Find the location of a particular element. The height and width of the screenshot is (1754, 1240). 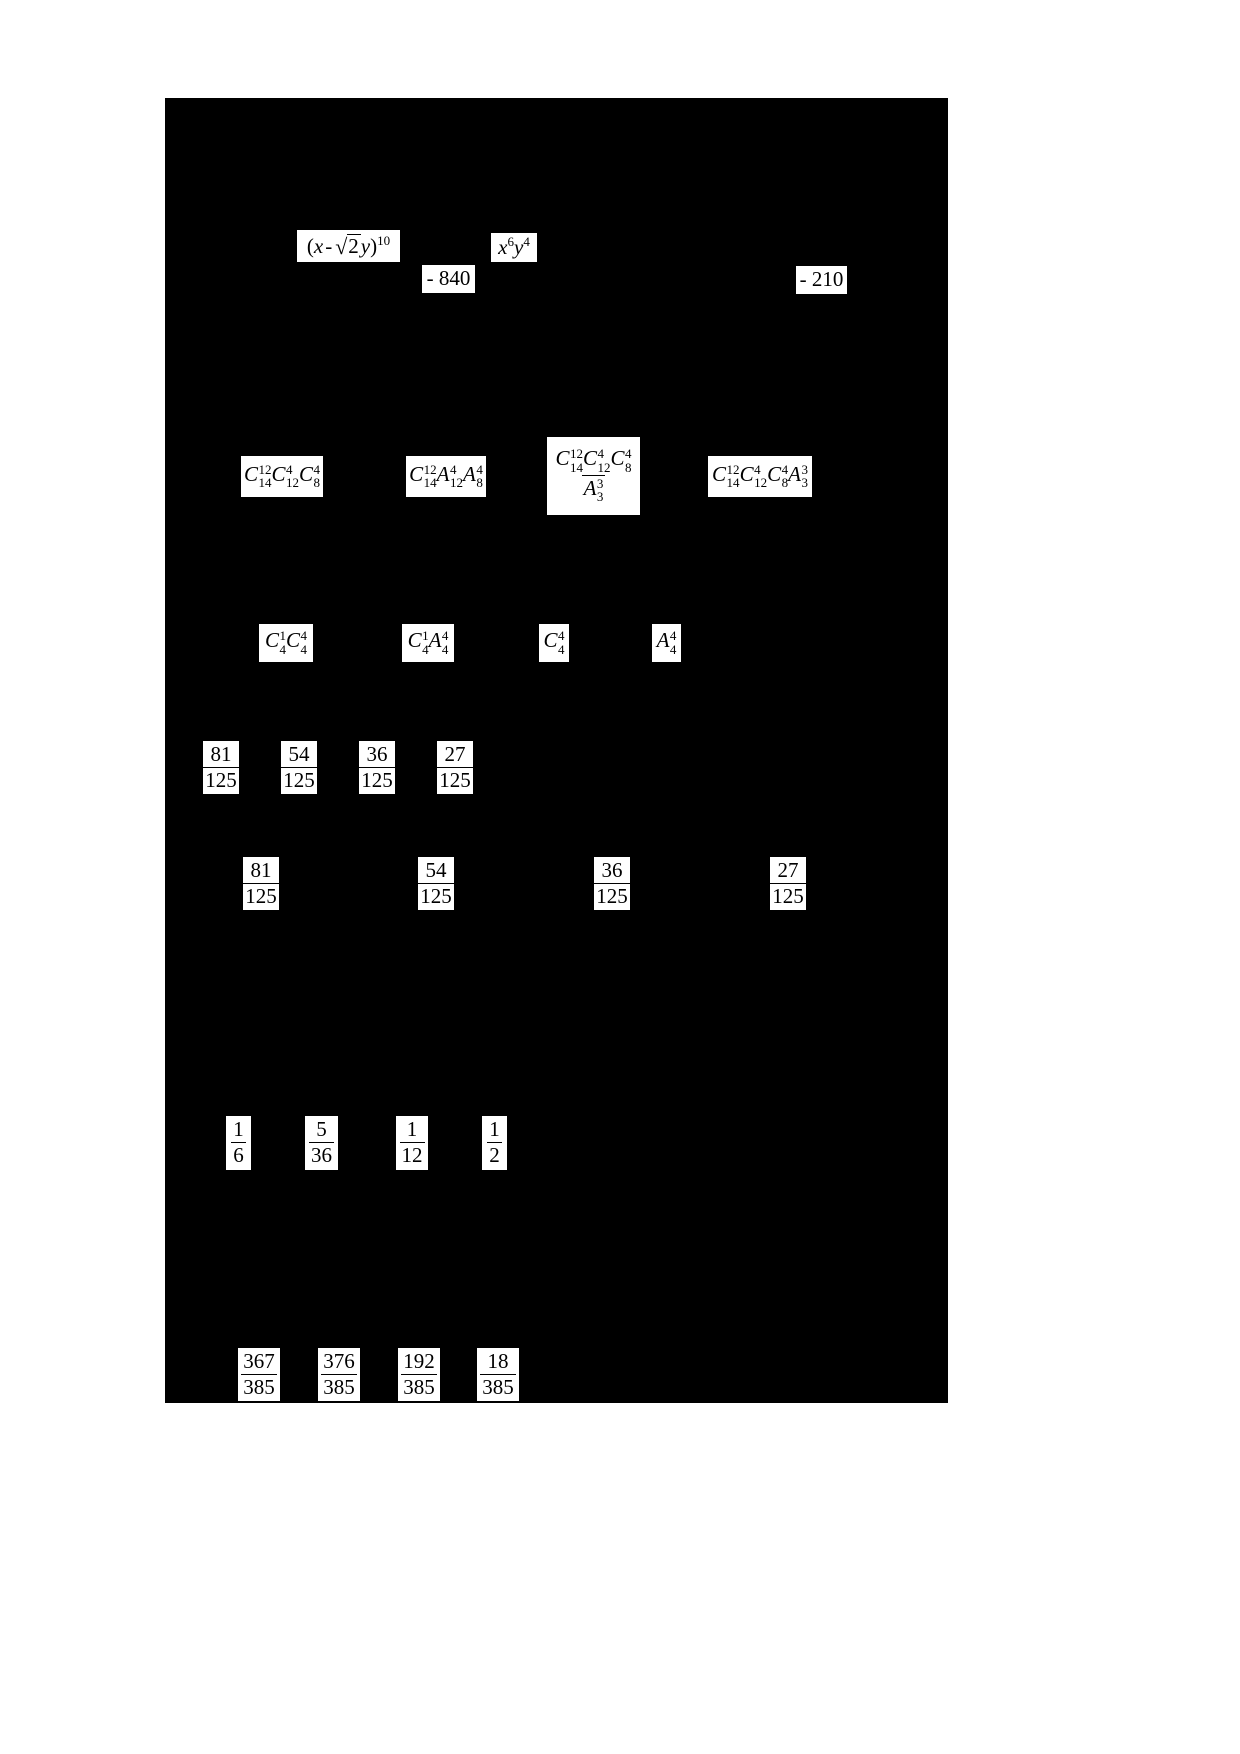

fraction-numerator: 5 is located at coordinates (321, 1129).